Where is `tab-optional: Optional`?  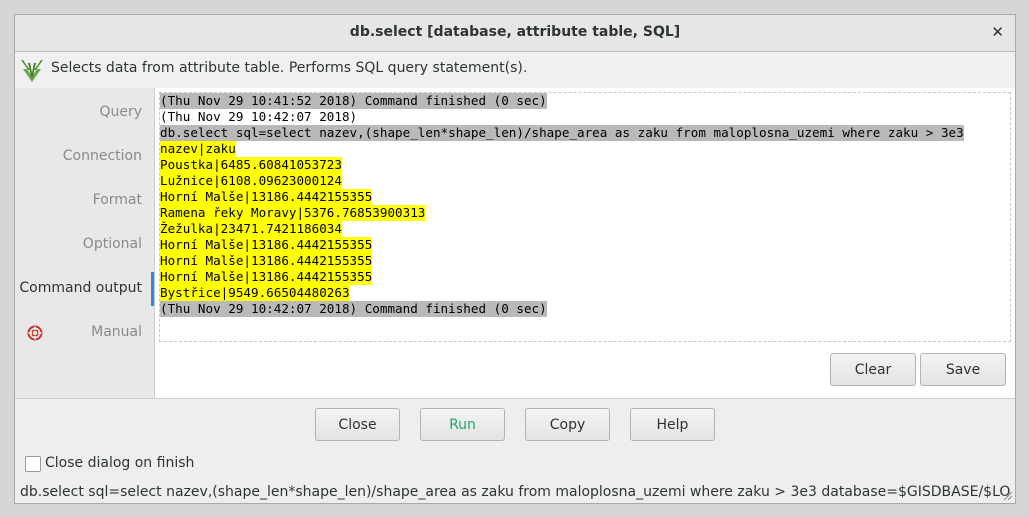 tab-optional: Optional is located at coordinates (112, 244).